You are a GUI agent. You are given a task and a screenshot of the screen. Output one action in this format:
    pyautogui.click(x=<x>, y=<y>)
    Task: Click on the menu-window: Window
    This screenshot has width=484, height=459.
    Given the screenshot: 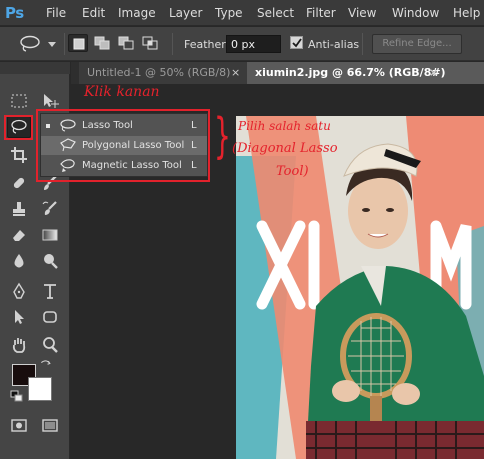 What is the action you would take?
    pyautogui.click(x=415, y=13)
    